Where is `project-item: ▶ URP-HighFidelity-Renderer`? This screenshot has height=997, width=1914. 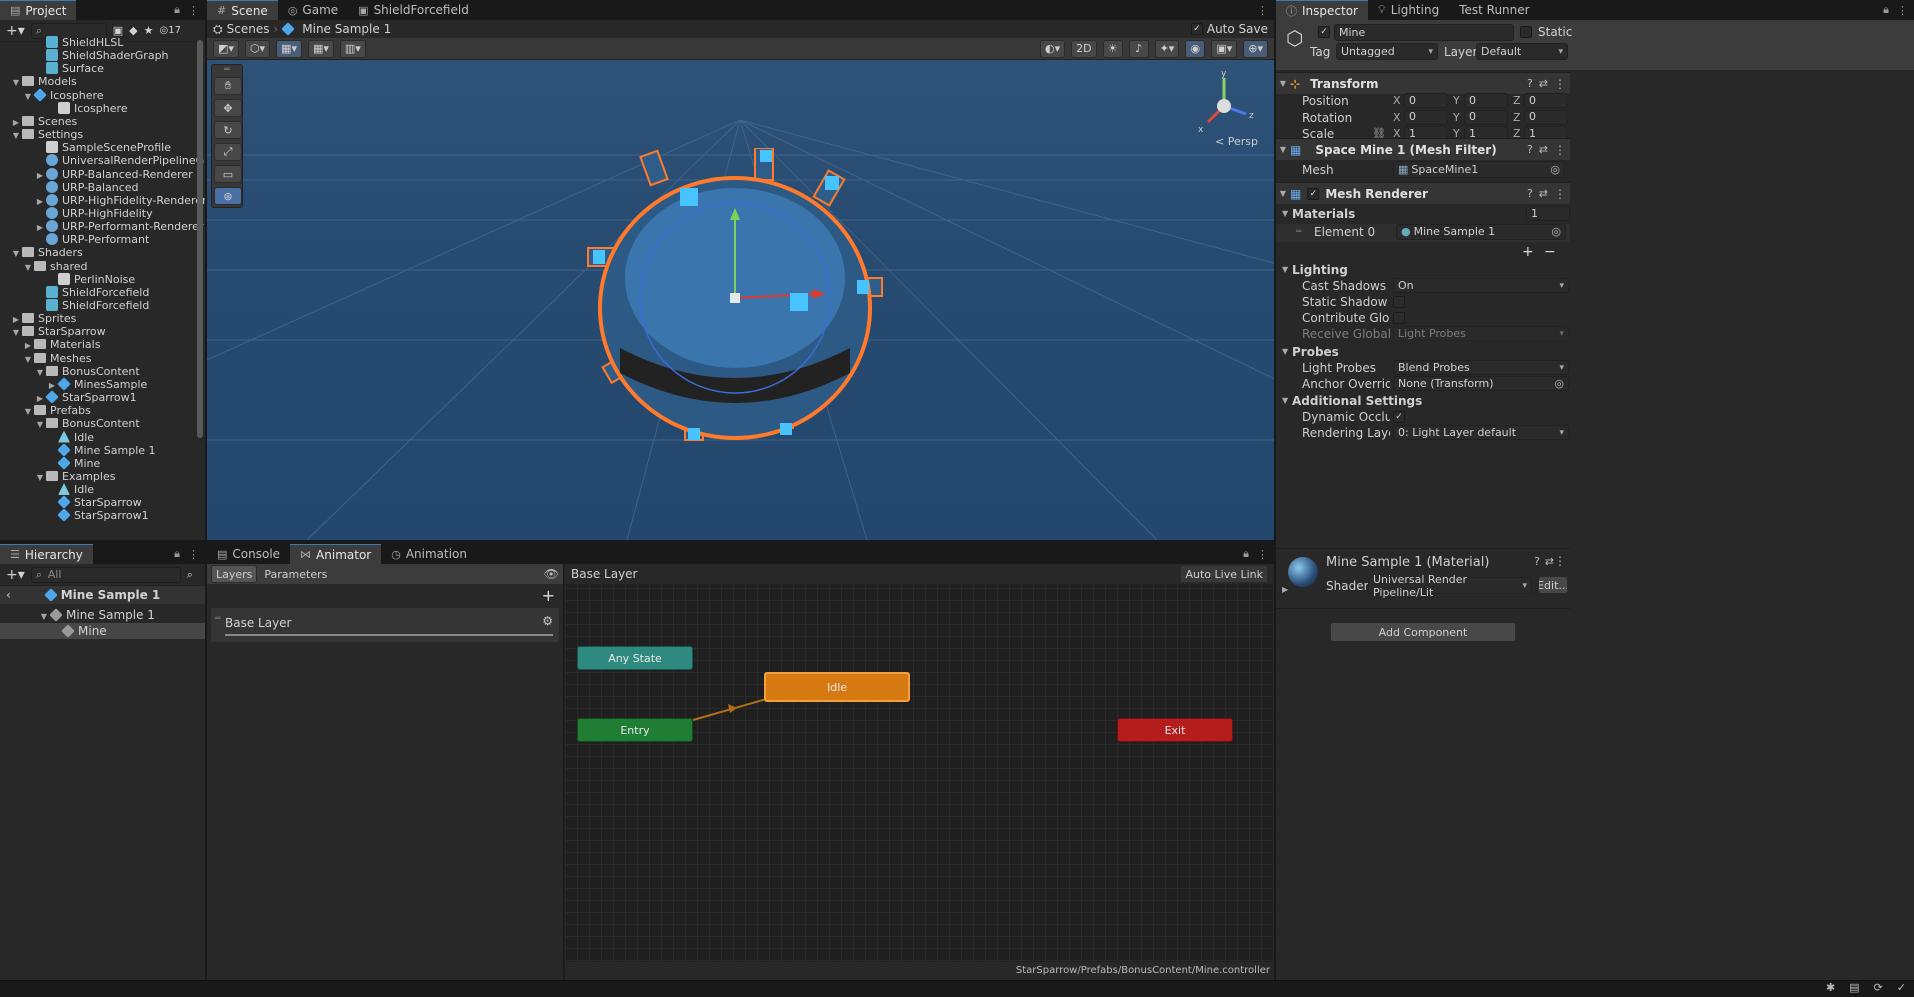
project-item: ▶ URP-HighFidelity-Renderer is located at coordinates (102, 200).